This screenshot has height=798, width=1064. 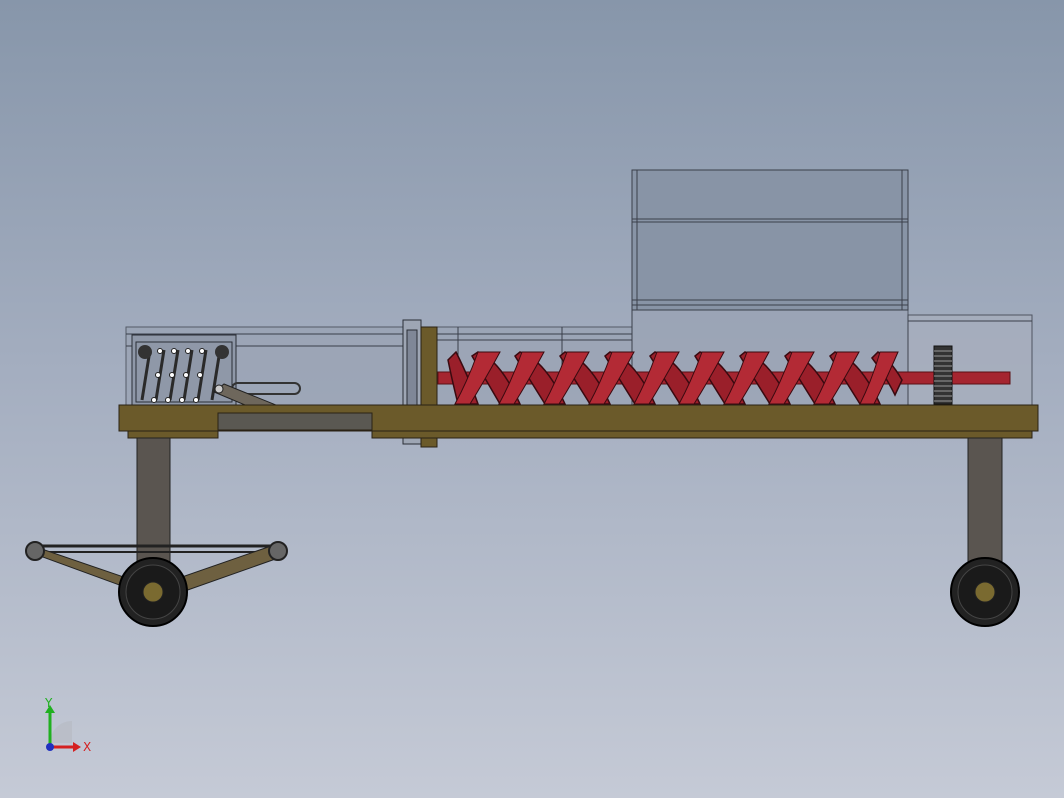 What do you see at coordinates (68, 730) in the screenshot?
I see `axis-triad: Y X` at bounding box center [68, 730].